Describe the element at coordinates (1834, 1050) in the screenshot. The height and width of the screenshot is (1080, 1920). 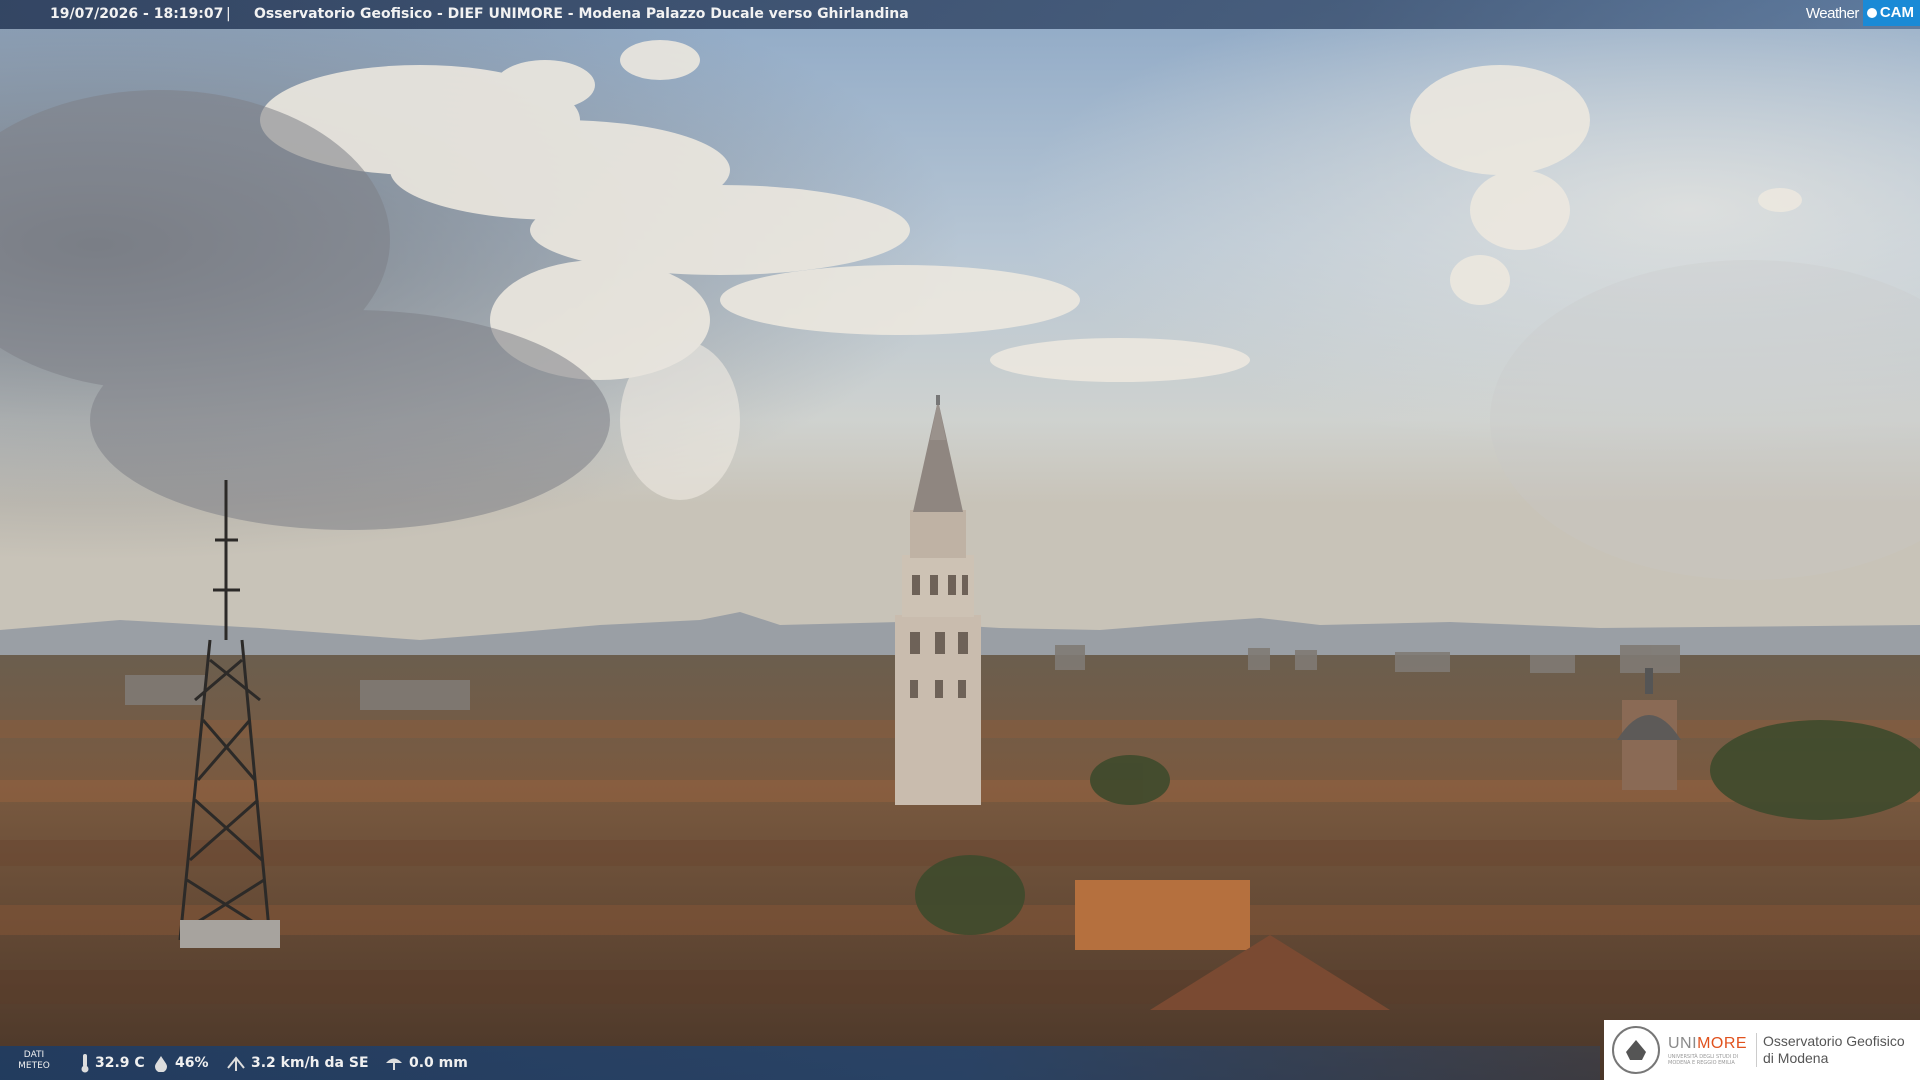
I see `observatory-name: Osservatorio Geofisico di Modena` at that location.